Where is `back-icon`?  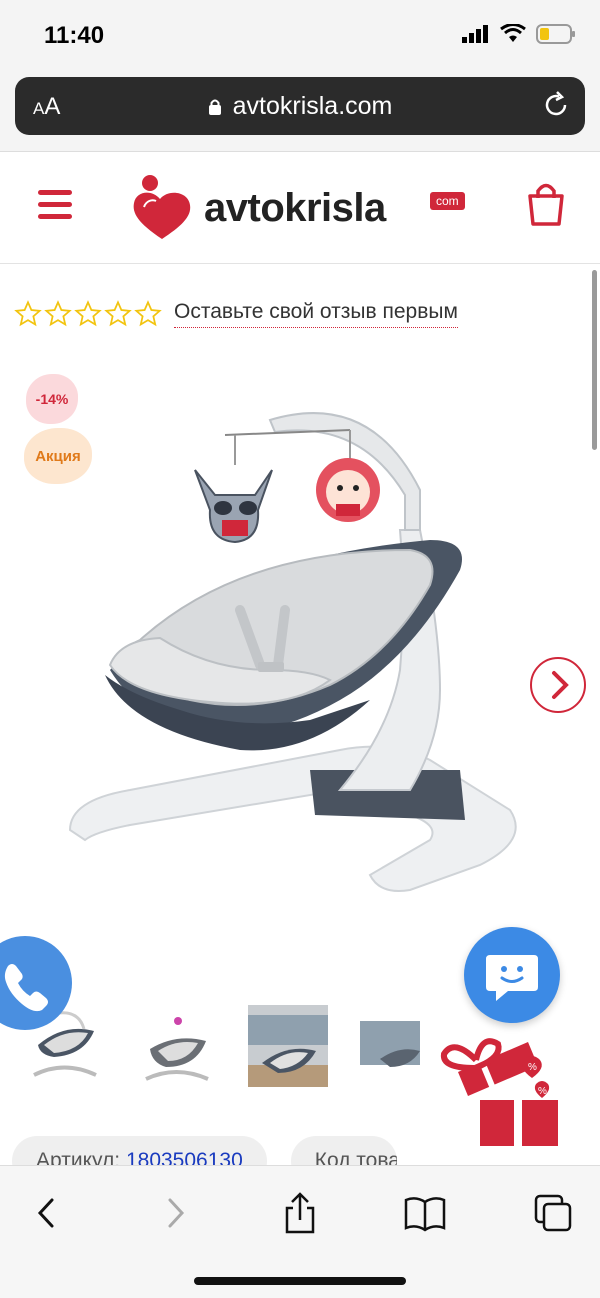 back-icon is located at coordinates (47, 1213).